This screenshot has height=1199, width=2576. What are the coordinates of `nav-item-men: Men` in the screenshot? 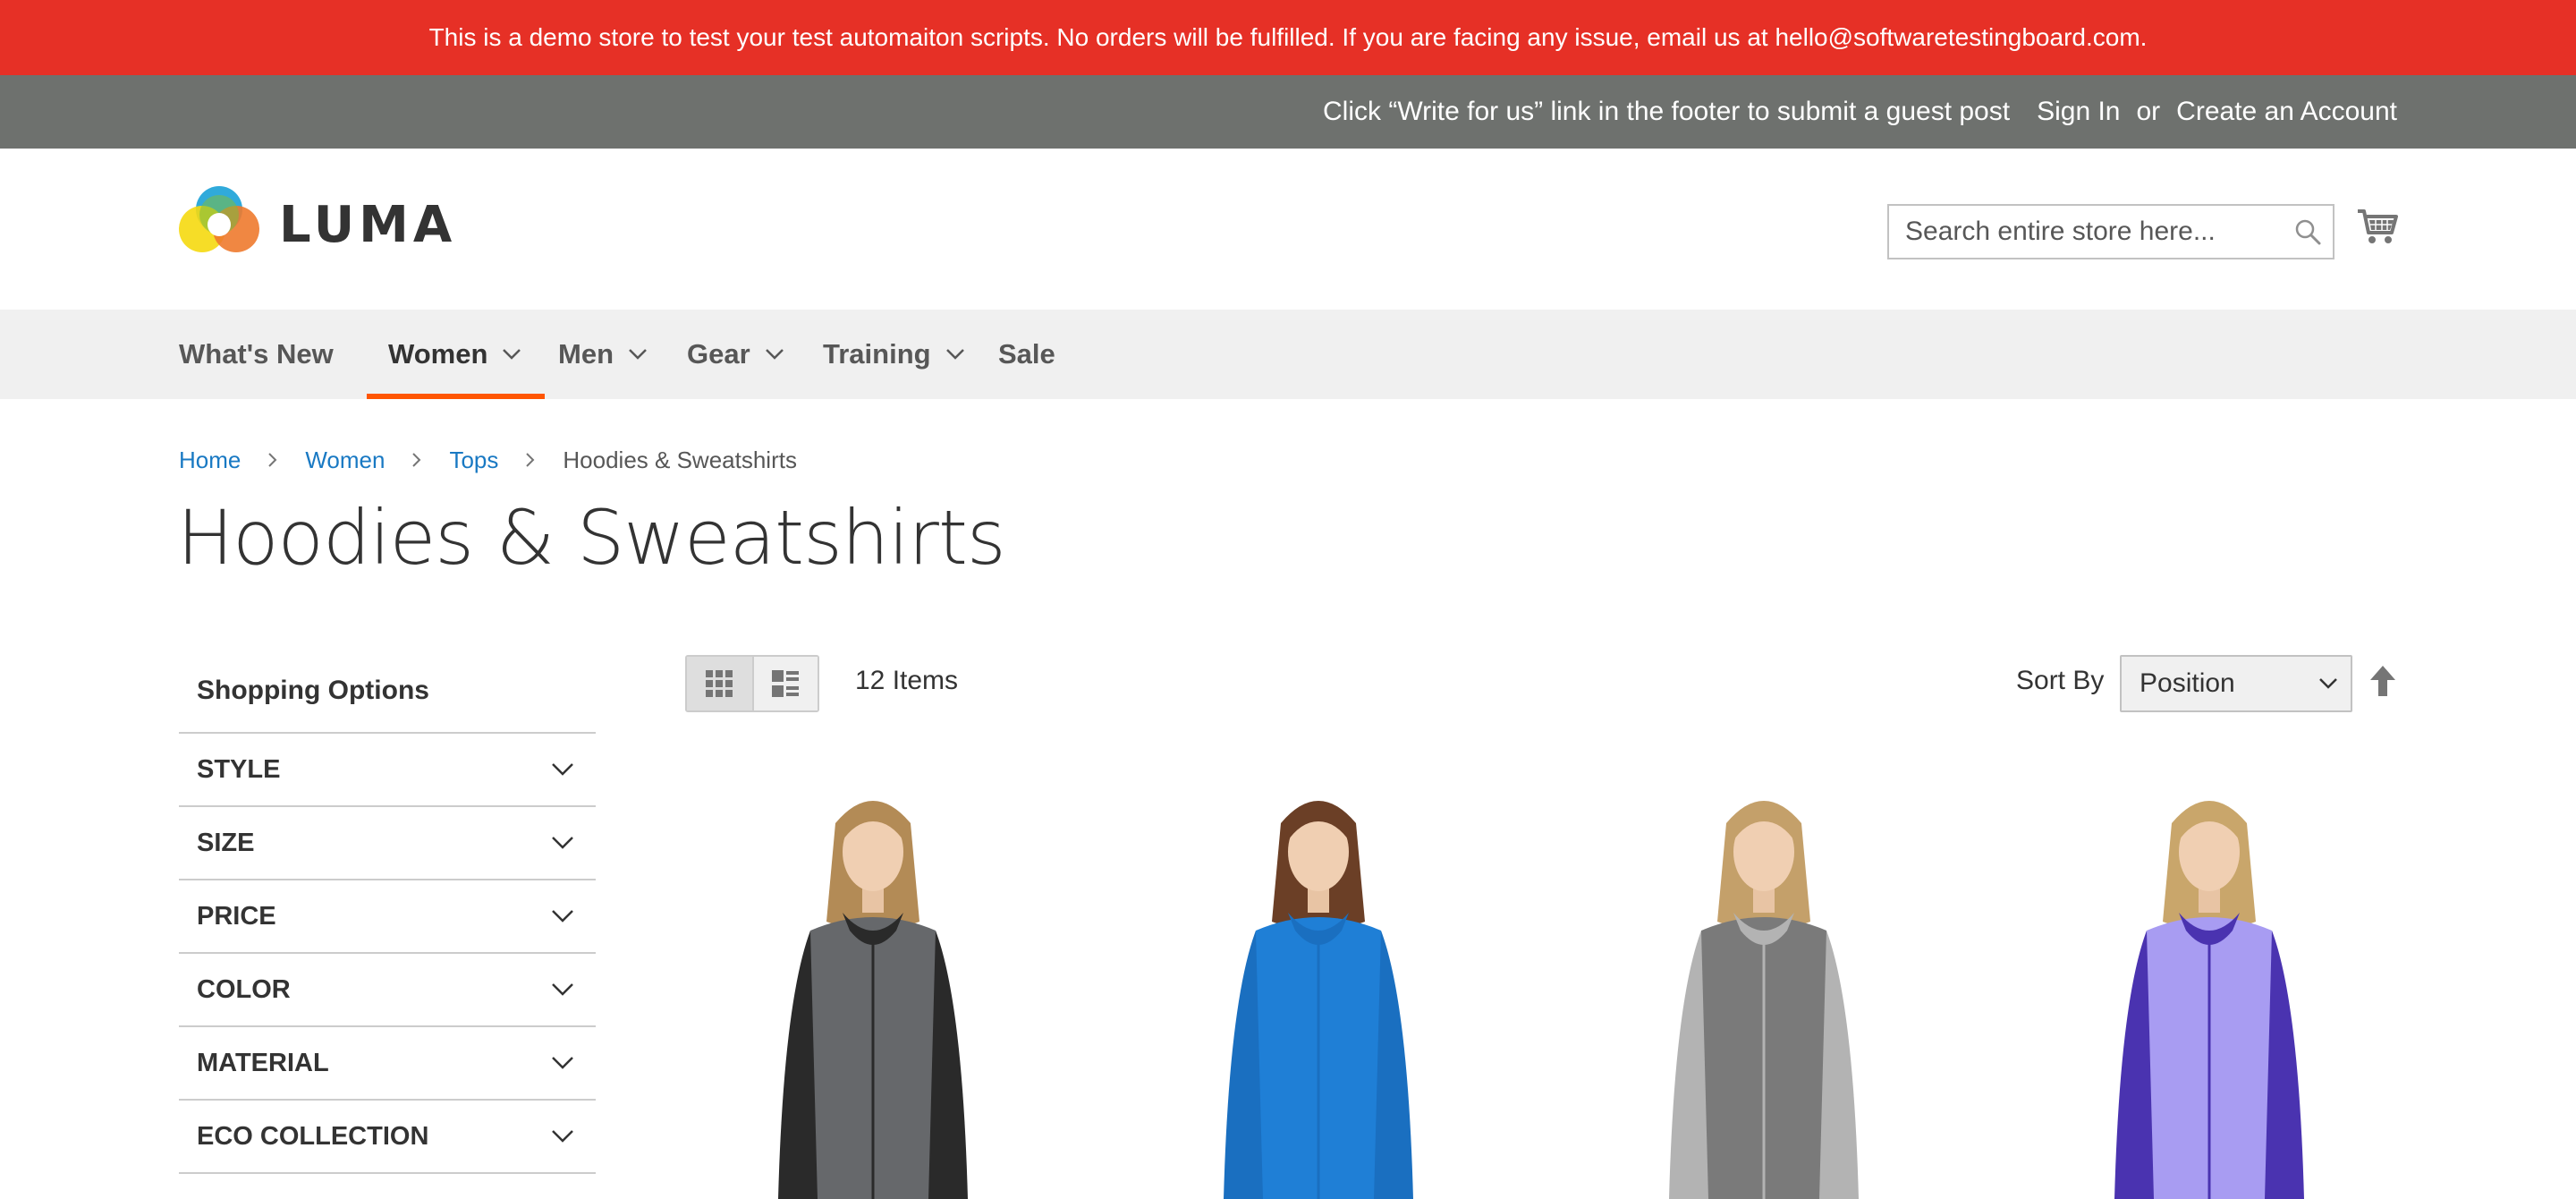 It's located at (603, 354).